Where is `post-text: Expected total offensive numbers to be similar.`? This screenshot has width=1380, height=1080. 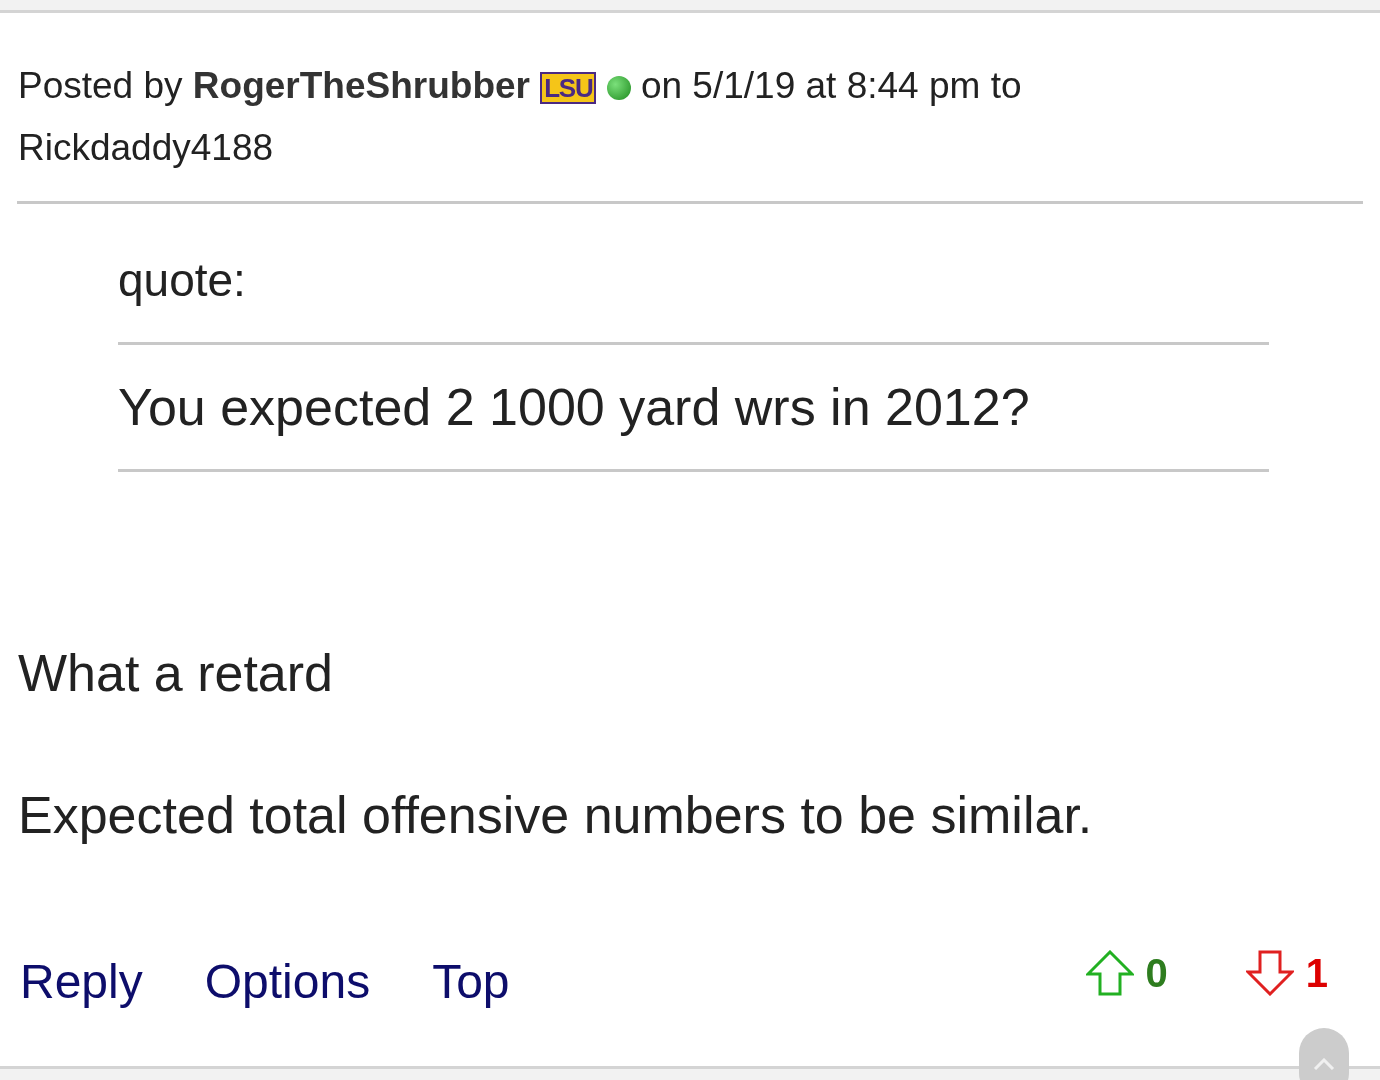 post-text: Expected total offensive numbers to be similar. is located at coordinates (556, 815).